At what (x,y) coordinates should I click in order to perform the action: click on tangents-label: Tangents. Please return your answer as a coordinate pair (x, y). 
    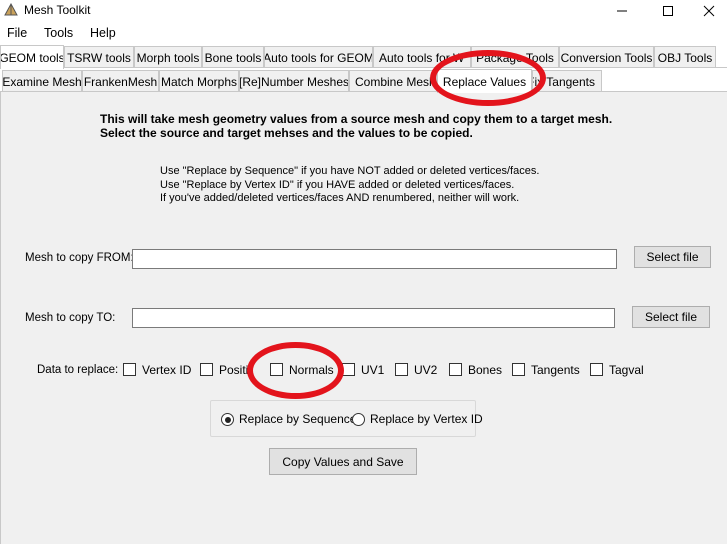
    Looking at the image, I should click on (555, 370).